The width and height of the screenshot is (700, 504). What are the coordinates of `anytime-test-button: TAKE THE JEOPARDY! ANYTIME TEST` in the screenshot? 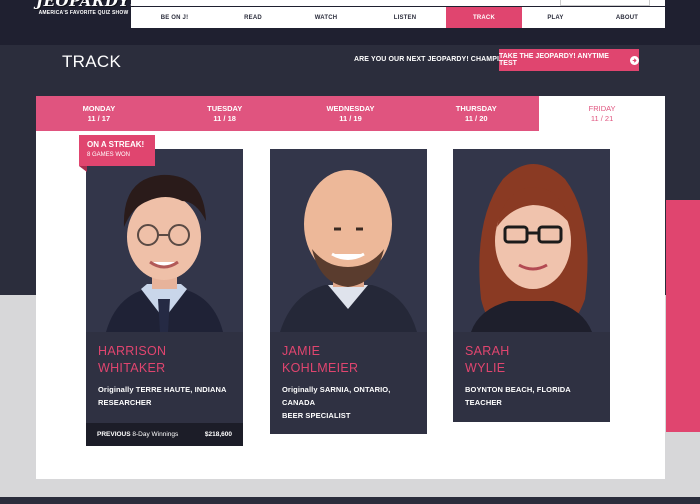 It's located at (569, 60).